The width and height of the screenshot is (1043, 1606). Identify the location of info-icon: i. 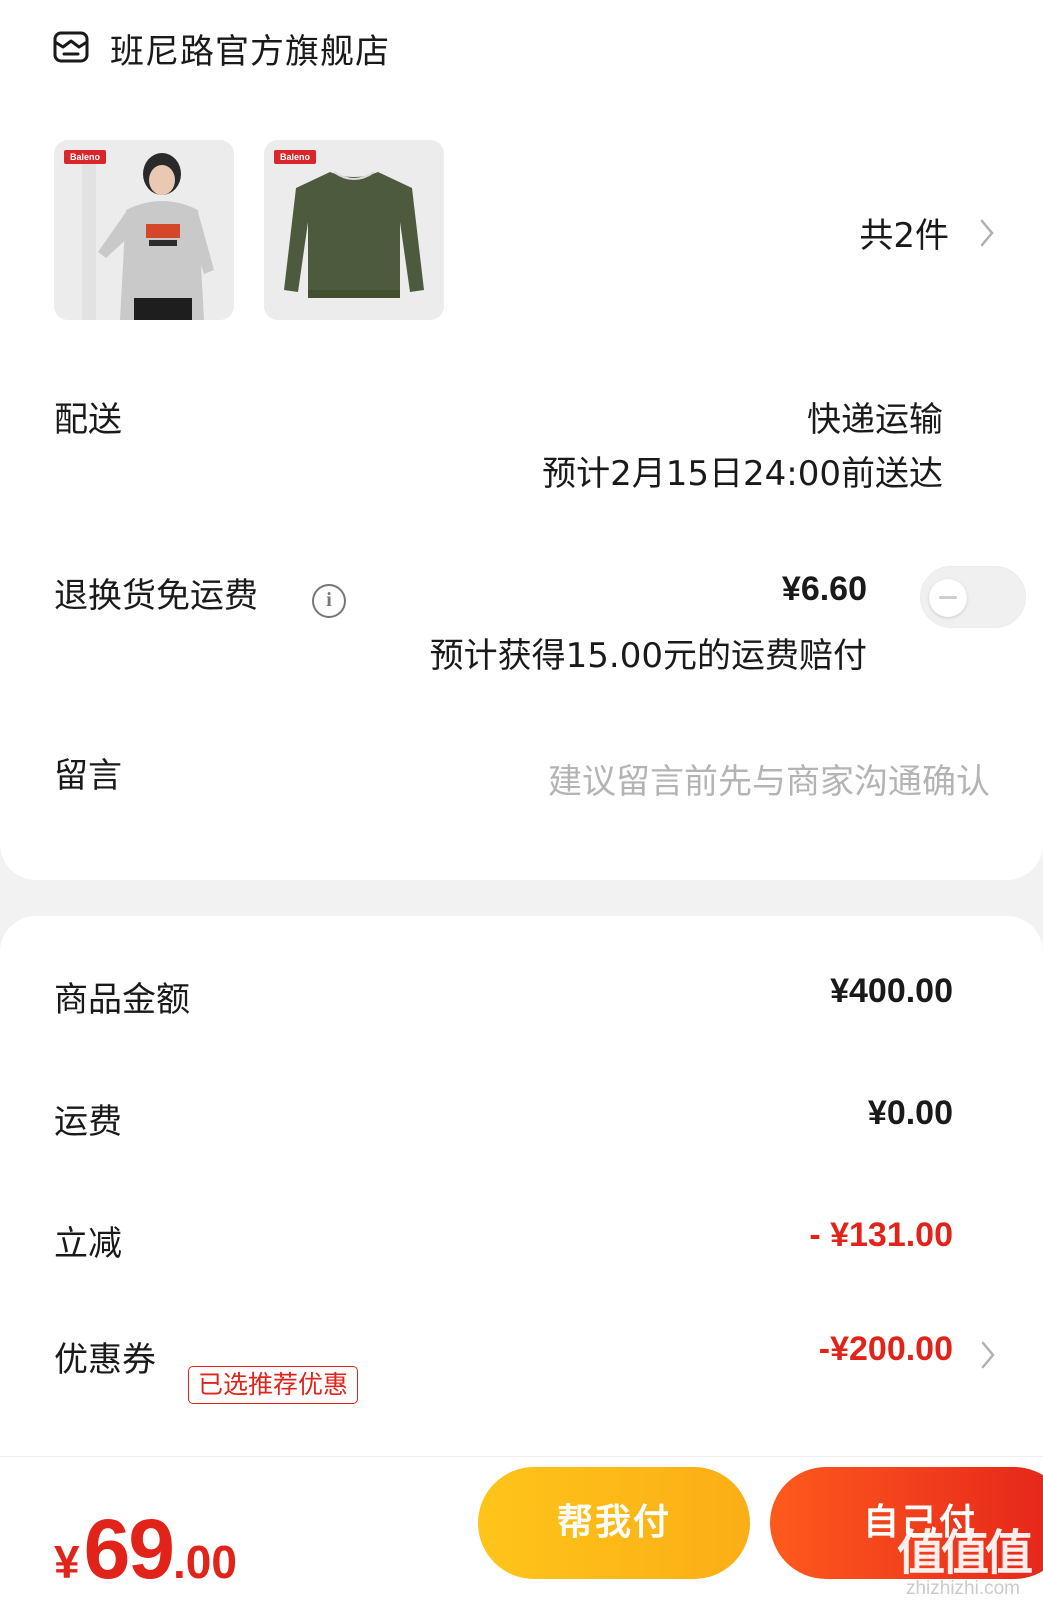
(329, 601).